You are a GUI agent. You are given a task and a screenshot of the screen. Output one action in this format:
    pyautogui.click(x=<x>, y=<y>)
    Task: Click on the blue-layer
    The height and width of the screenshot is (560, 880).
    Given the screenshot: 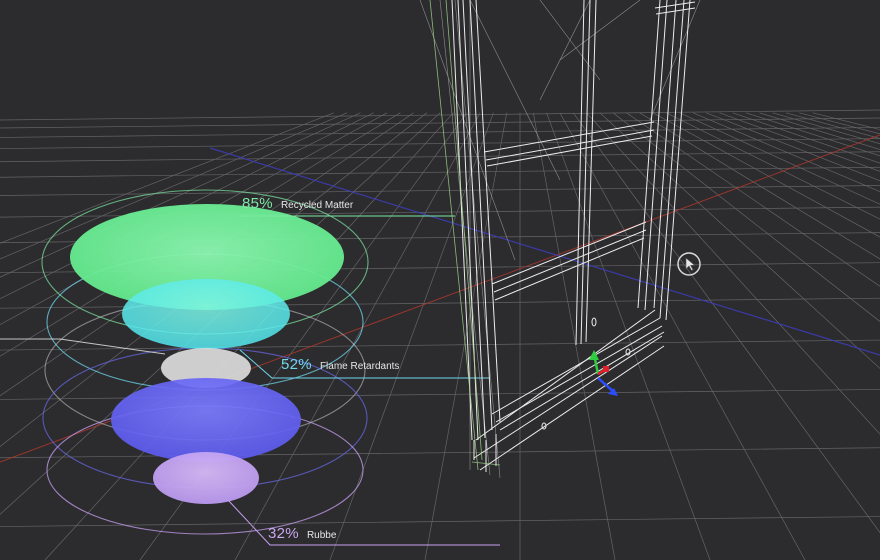 What is the action you would take?
    pyautogui.click(x=206, y=420)
    